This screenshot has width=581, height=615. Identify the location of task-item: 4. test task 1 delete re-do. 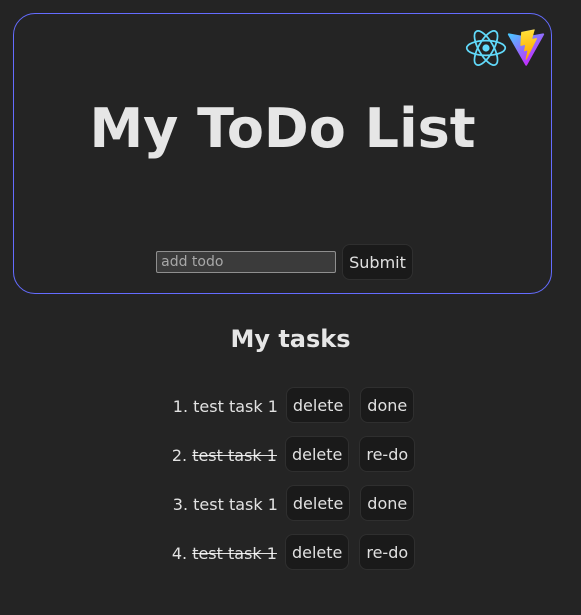
(290, 558).